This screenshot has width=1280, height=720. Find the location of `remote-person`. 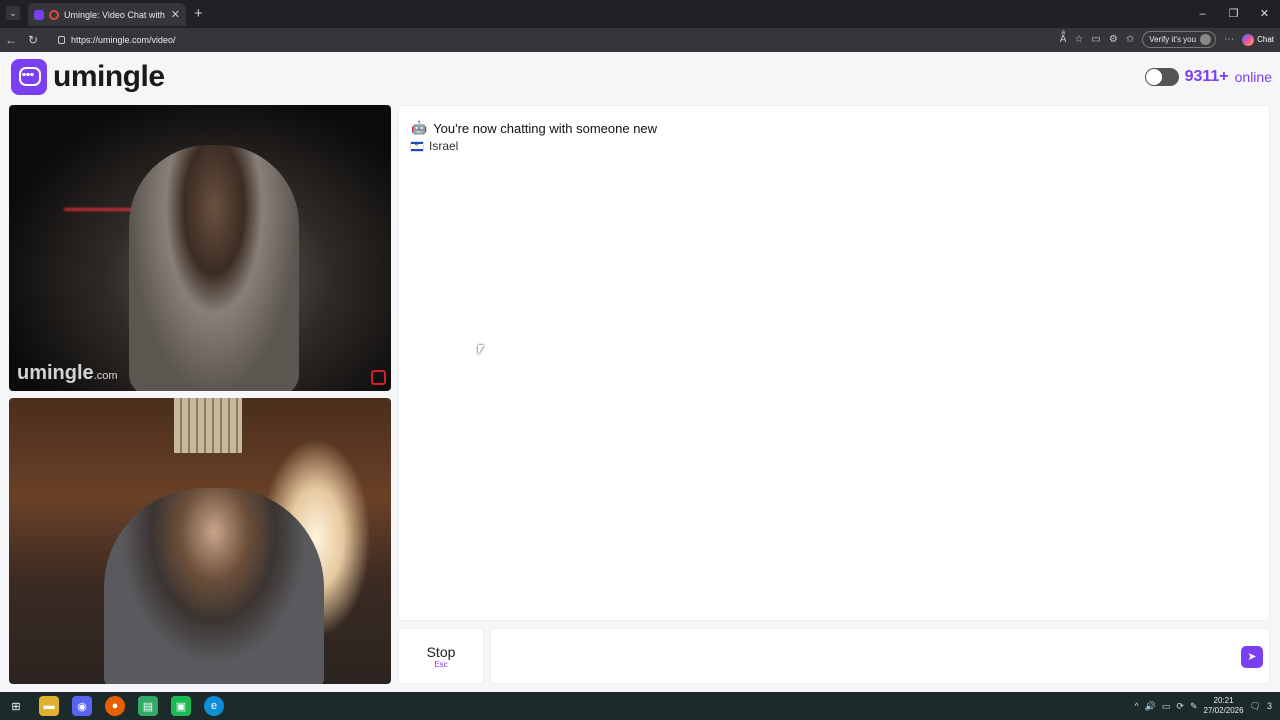

remote-person is located at coordinates (214, 268).